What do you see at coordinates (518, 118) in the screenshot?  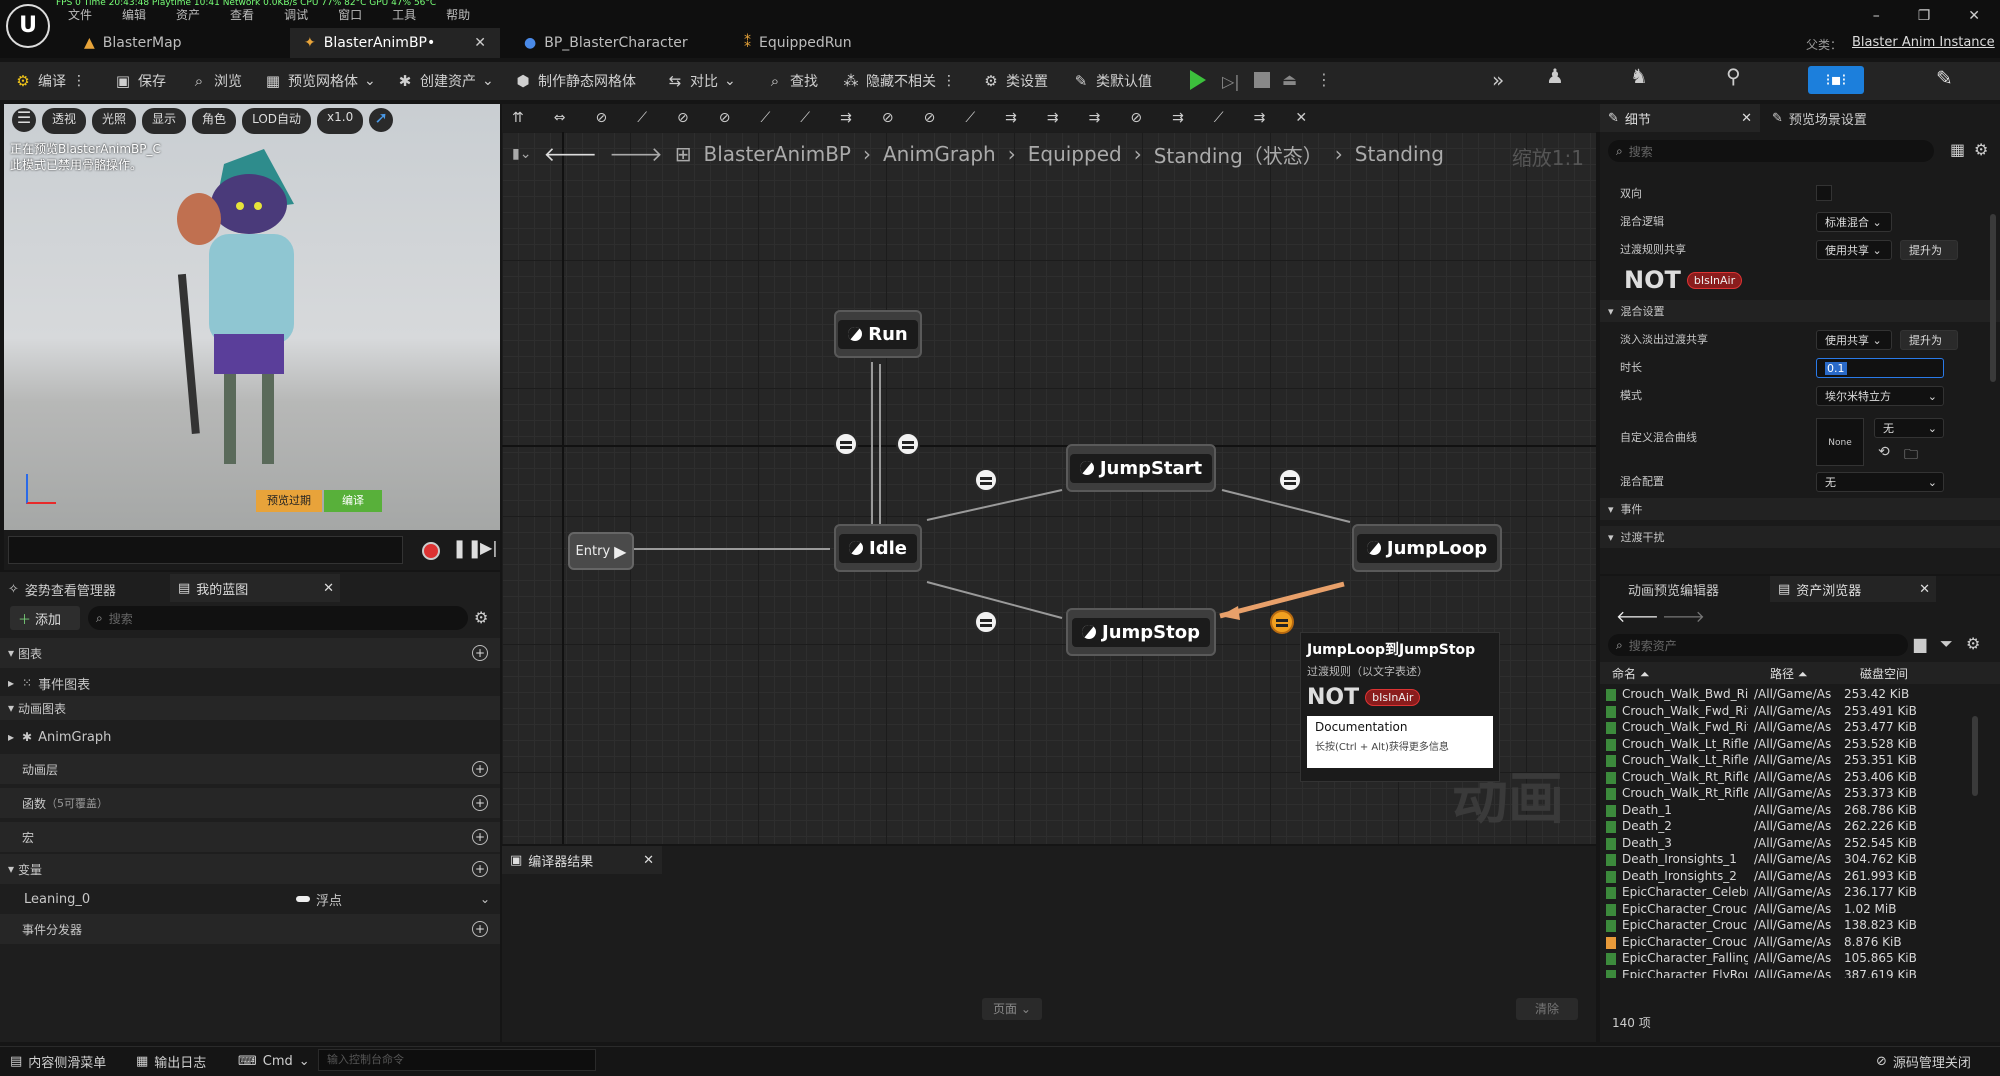 I see `align-top-icon: ⇈` at bounding box center [518, 118].